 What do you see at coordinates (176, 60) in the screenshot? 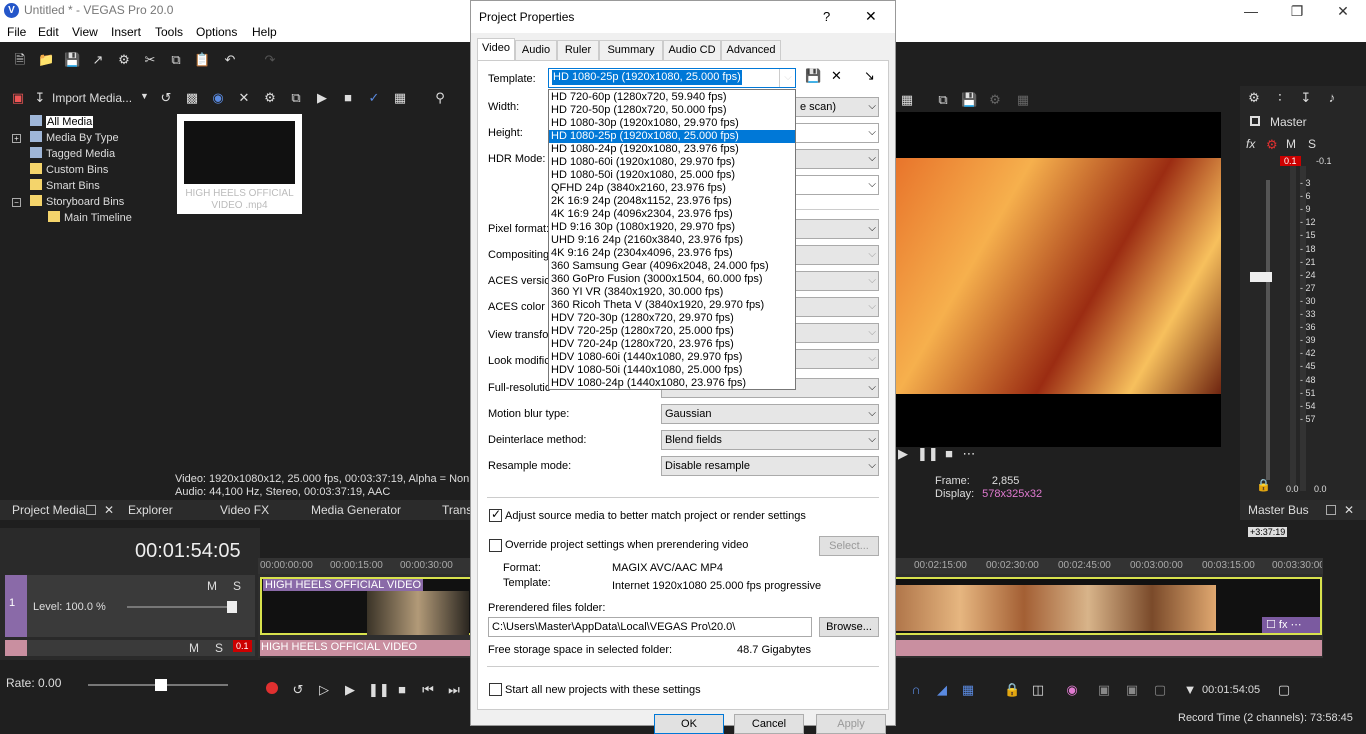
I see `copy-icon: ⧉` at bounding box center [176, 60].